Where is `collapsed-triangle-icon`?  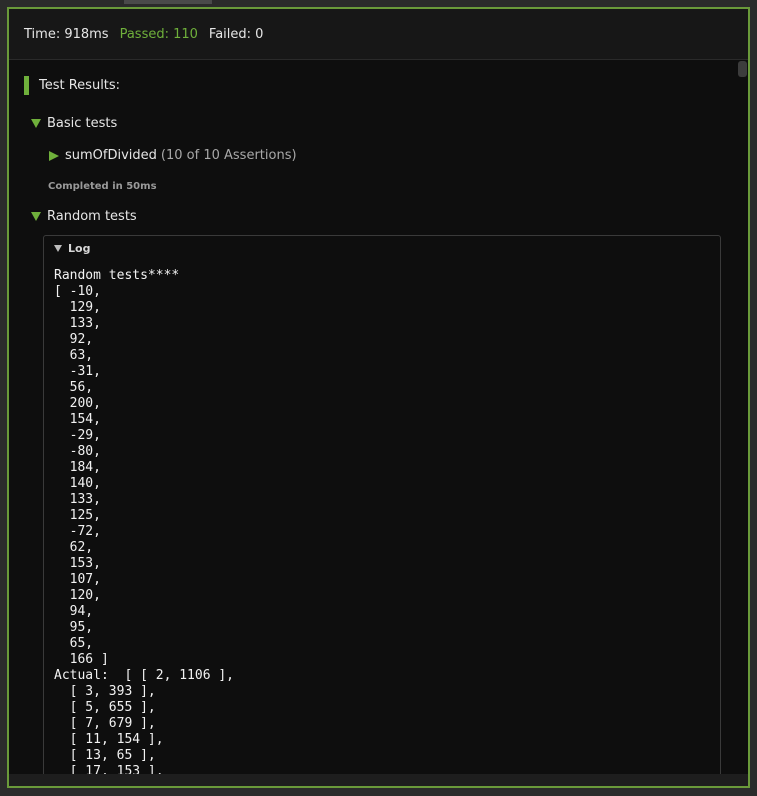
collapsed-triangle-icon is located at coordinates (54, 155).